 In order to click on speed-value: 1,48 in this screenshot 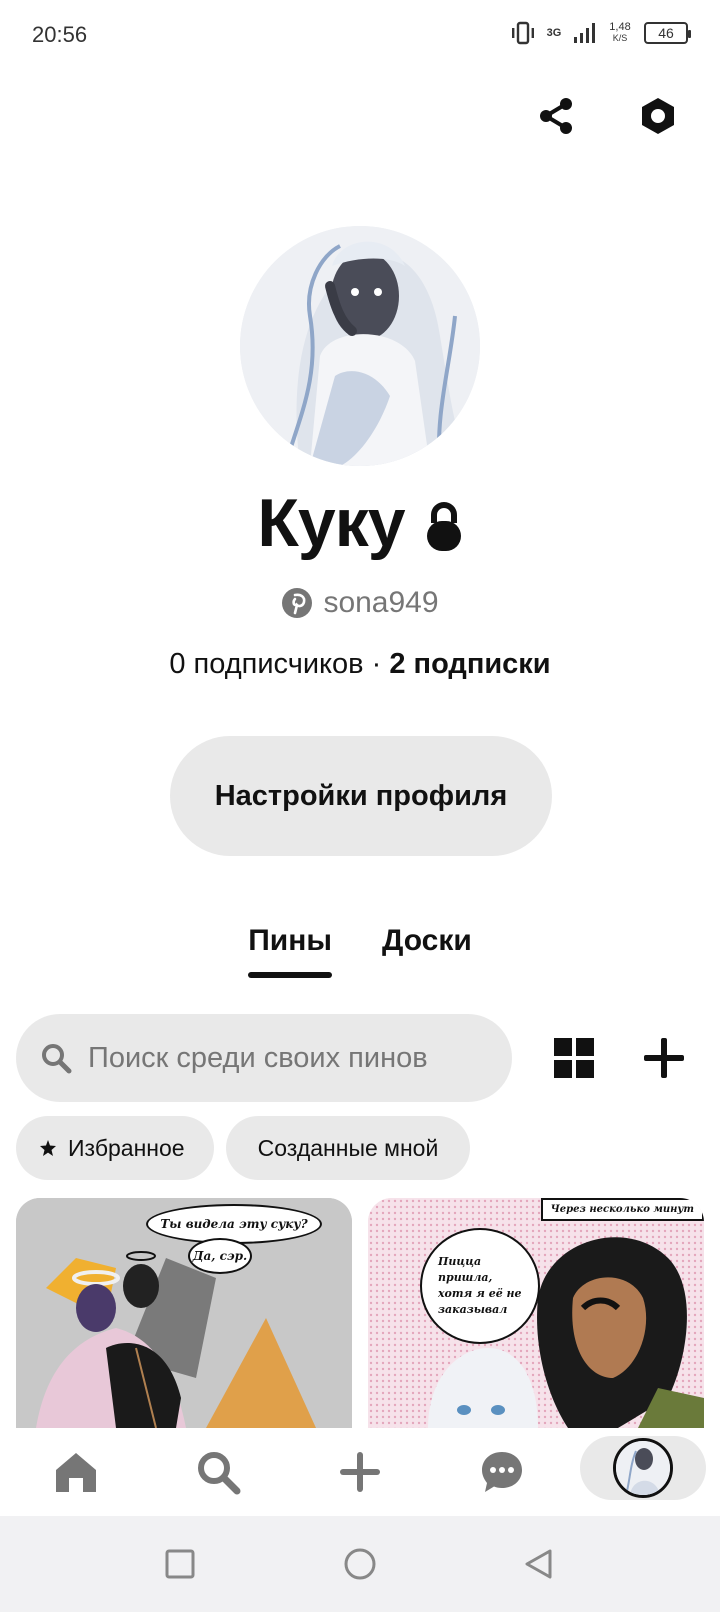, I will do `click(620, 27)`.